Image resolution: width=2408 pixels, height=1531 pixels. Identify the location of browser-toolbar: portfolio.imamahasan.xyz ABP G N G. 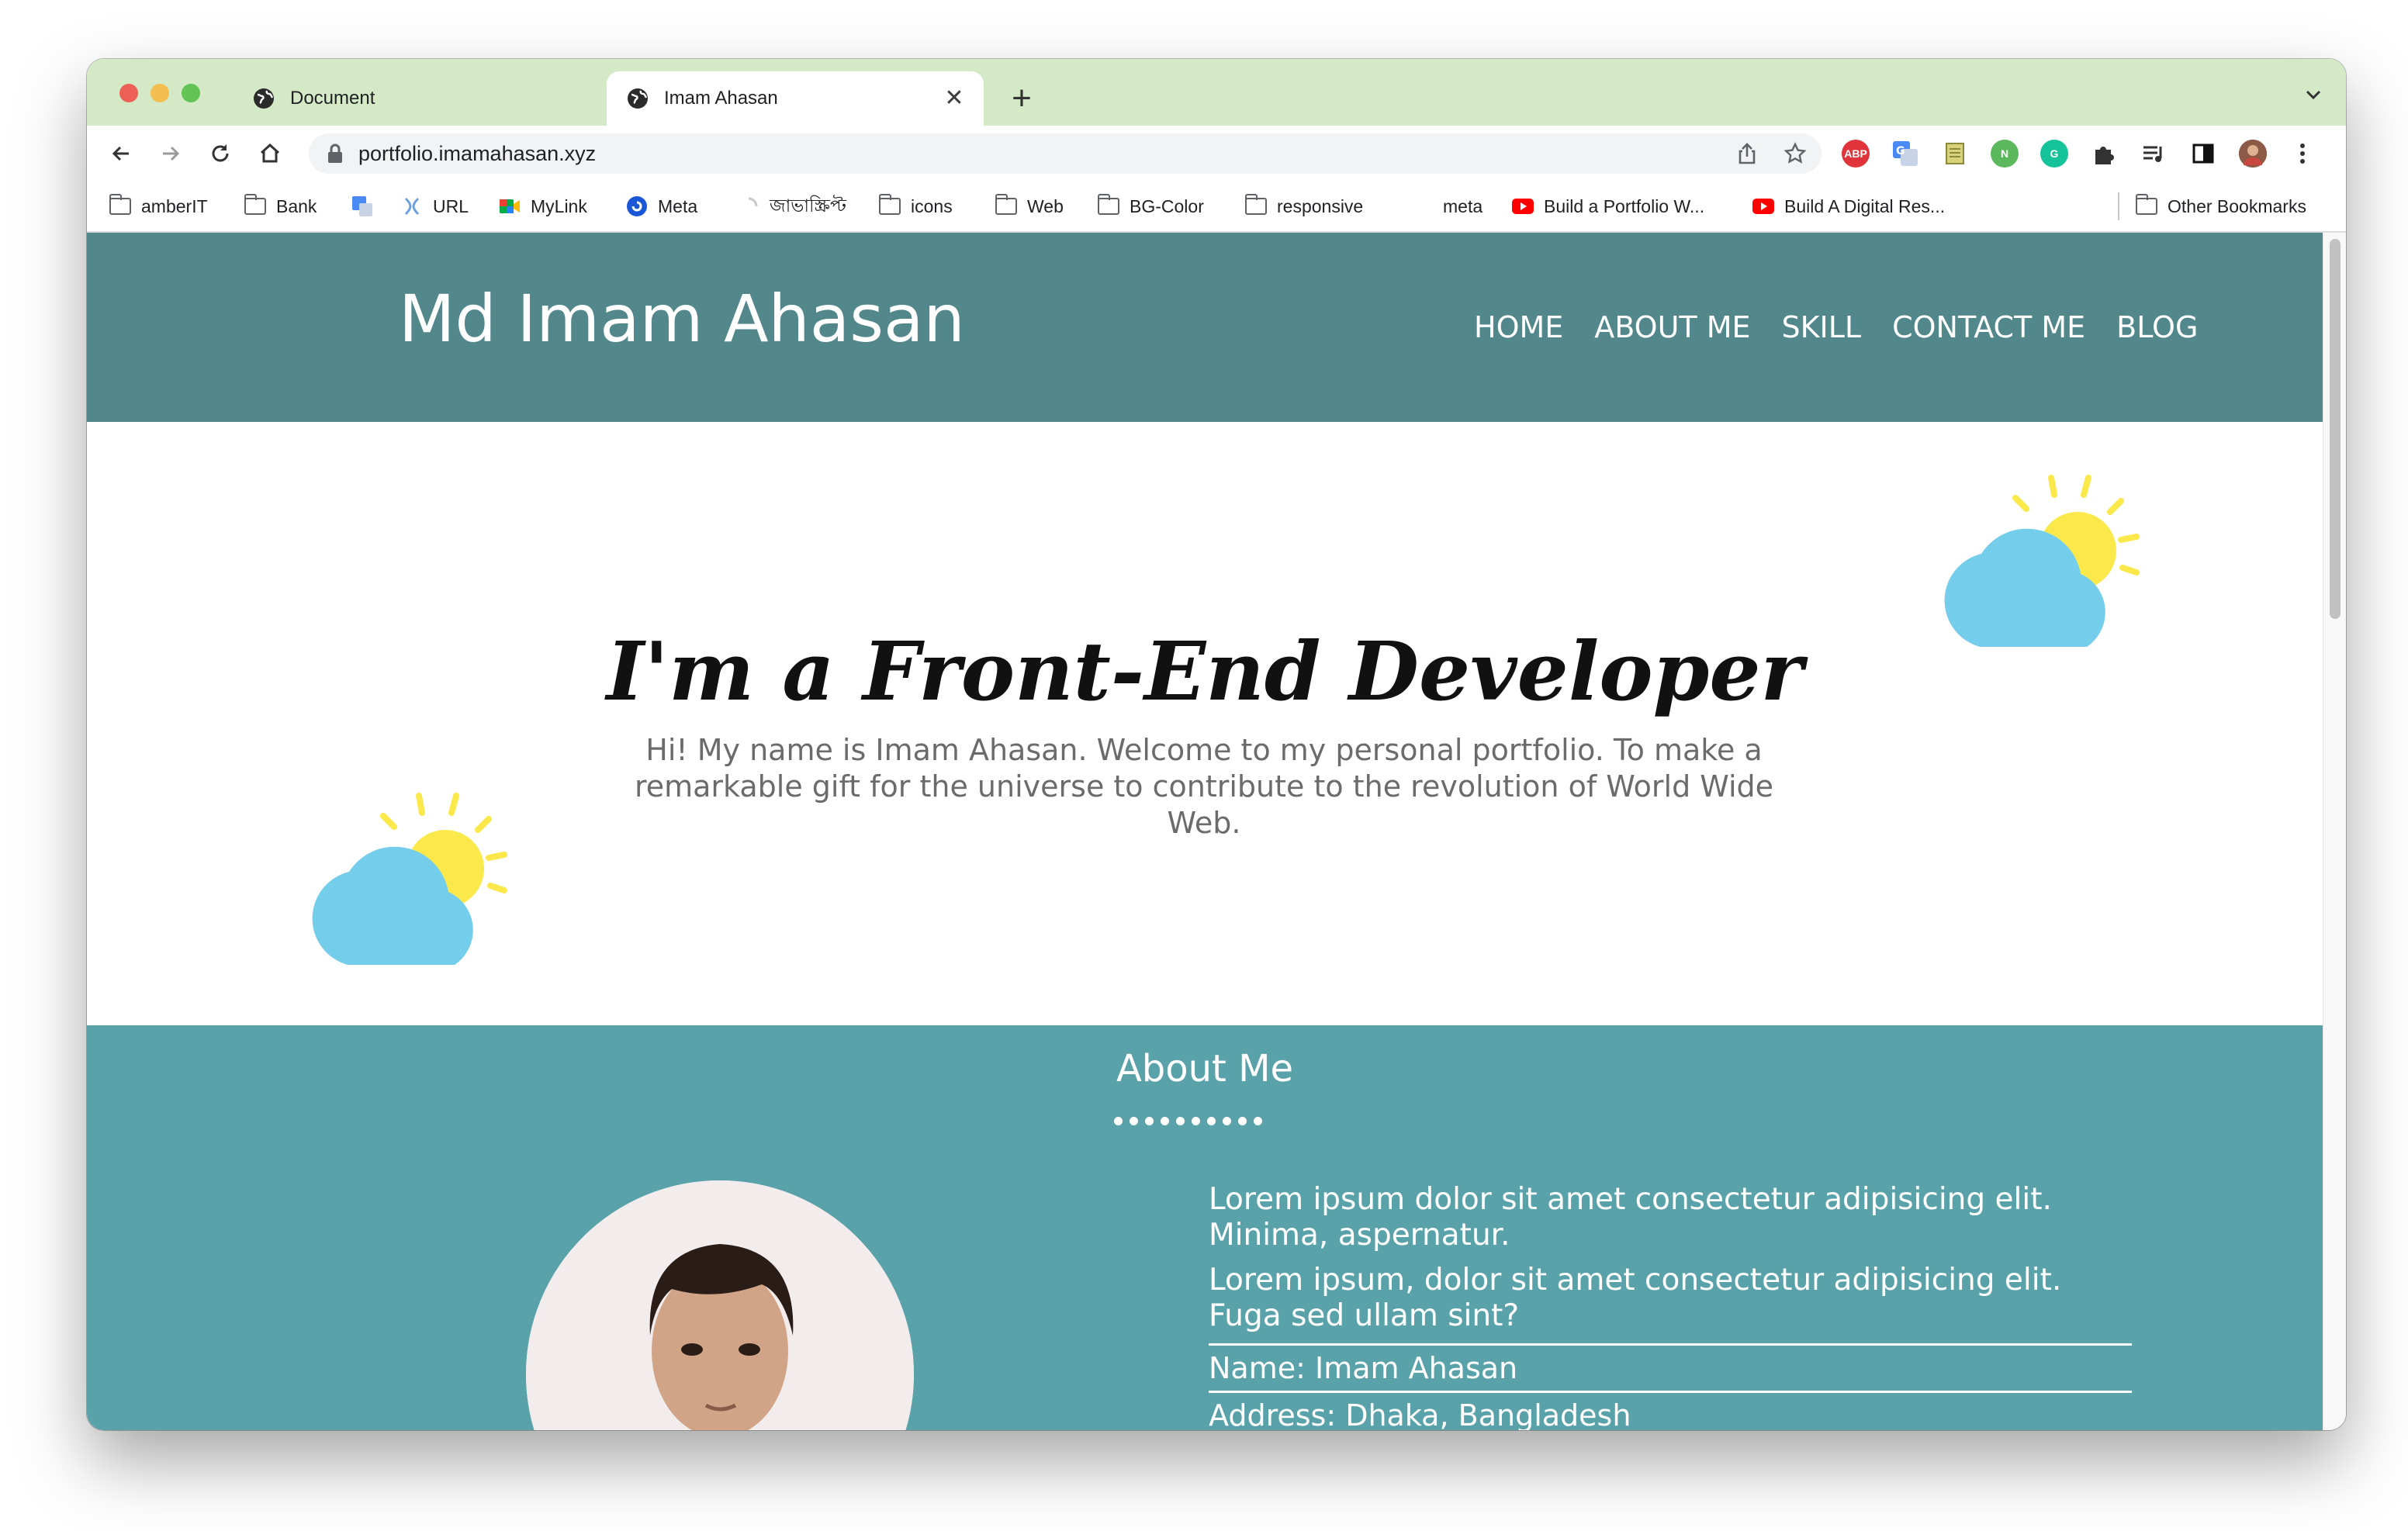
(1216, 153).